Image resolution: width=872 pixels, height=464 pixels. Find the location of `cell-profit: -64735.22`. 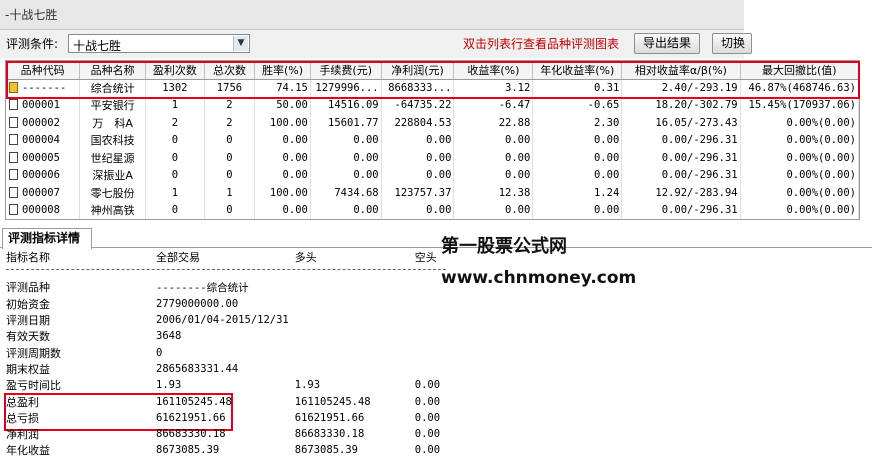

cell-profit: -64735.22 is located at coordinates (418, 105).